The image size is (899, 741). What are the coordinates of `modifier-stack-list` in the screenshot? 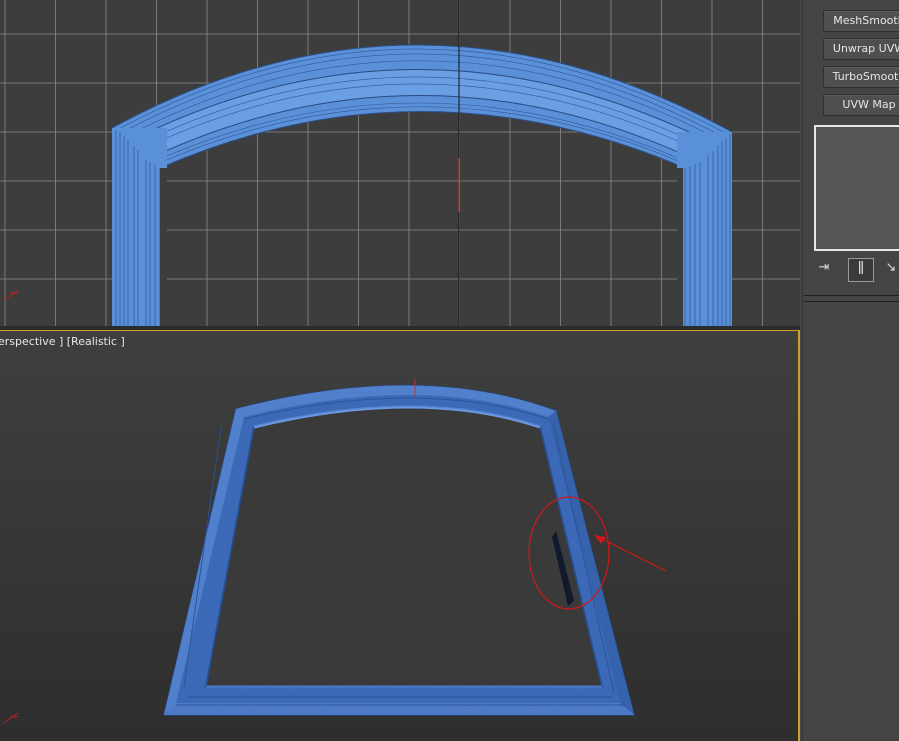 It's located at (856, 188).